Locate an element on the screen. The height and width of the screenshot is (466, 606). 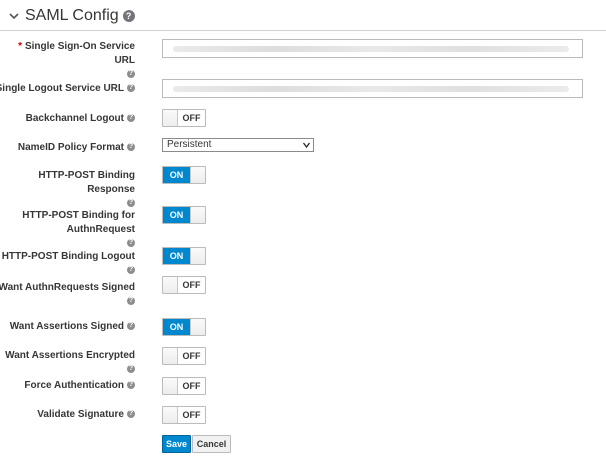
post-binding-response-toggle: ON is located at coordinates (184, 175).